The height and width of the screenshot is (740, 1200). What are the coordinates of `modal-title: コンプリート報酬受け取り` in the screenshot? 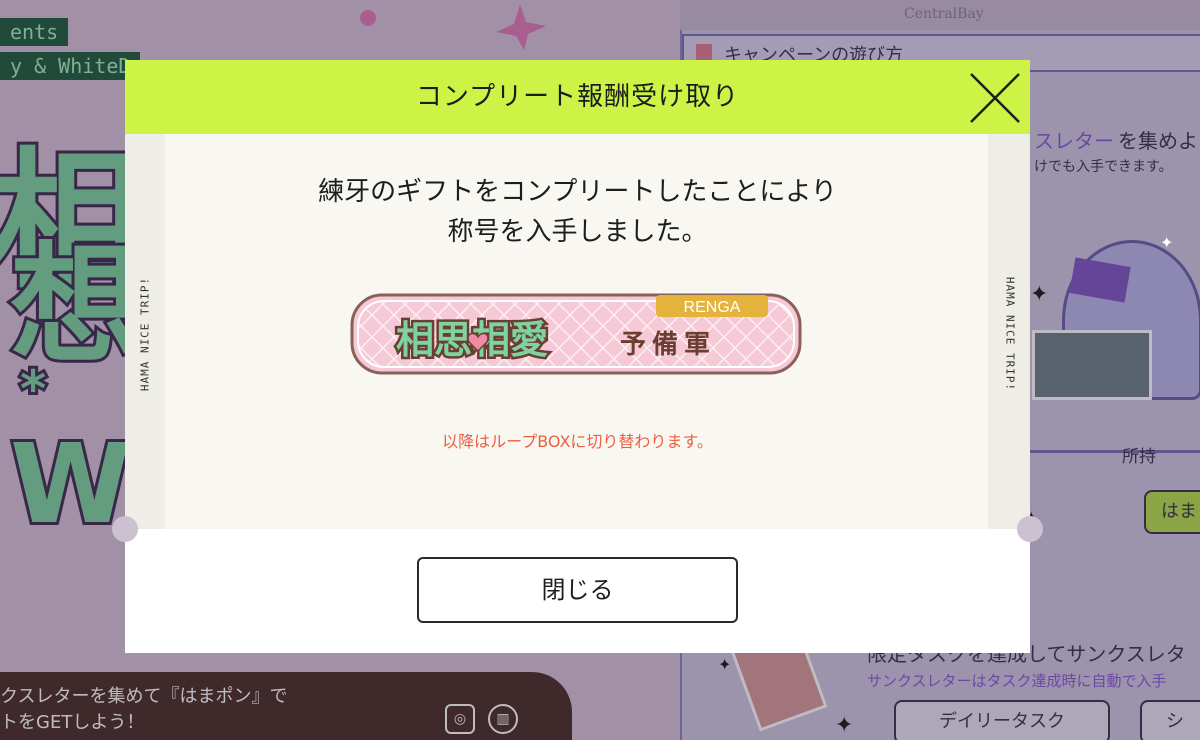 It's located at (577, 97).